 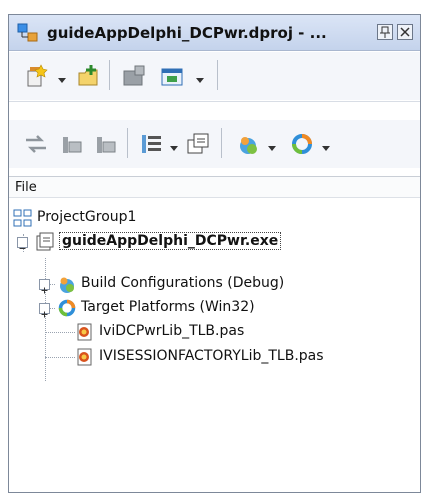 What do you see at coordinates (72, 144) in the screenshot?
I see `expand-icon` at bounding box center [72, 144].